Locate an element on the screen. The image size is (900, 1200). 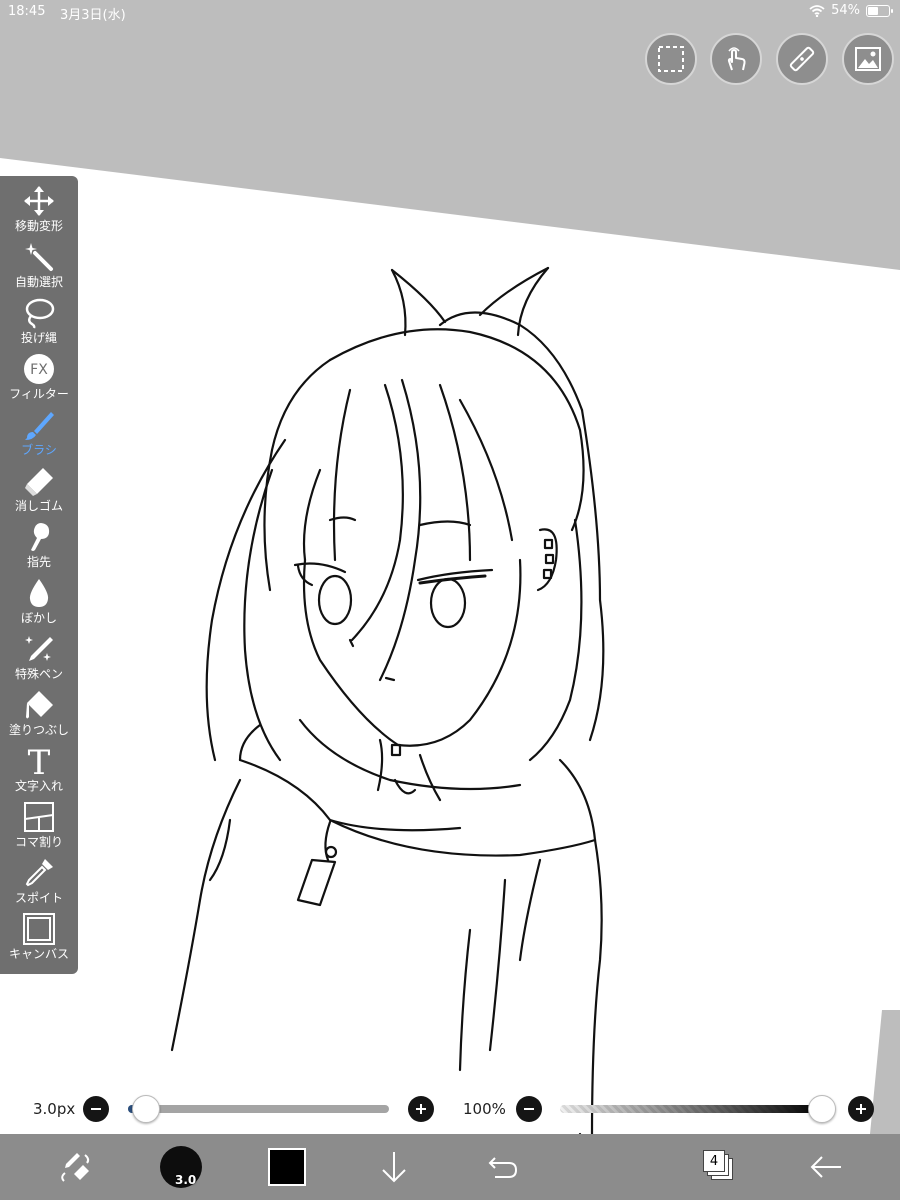
layers-icon: 4 is located at coordinates (720, 1167).